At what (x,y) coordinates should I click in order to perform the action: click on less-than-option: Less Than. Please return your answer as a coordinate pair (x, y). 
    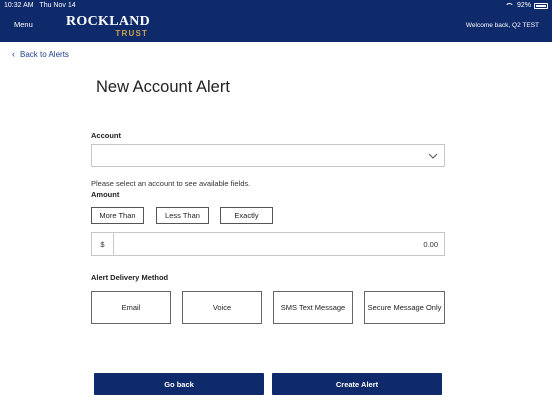
    Looking at the image, I should click on (182, 215).